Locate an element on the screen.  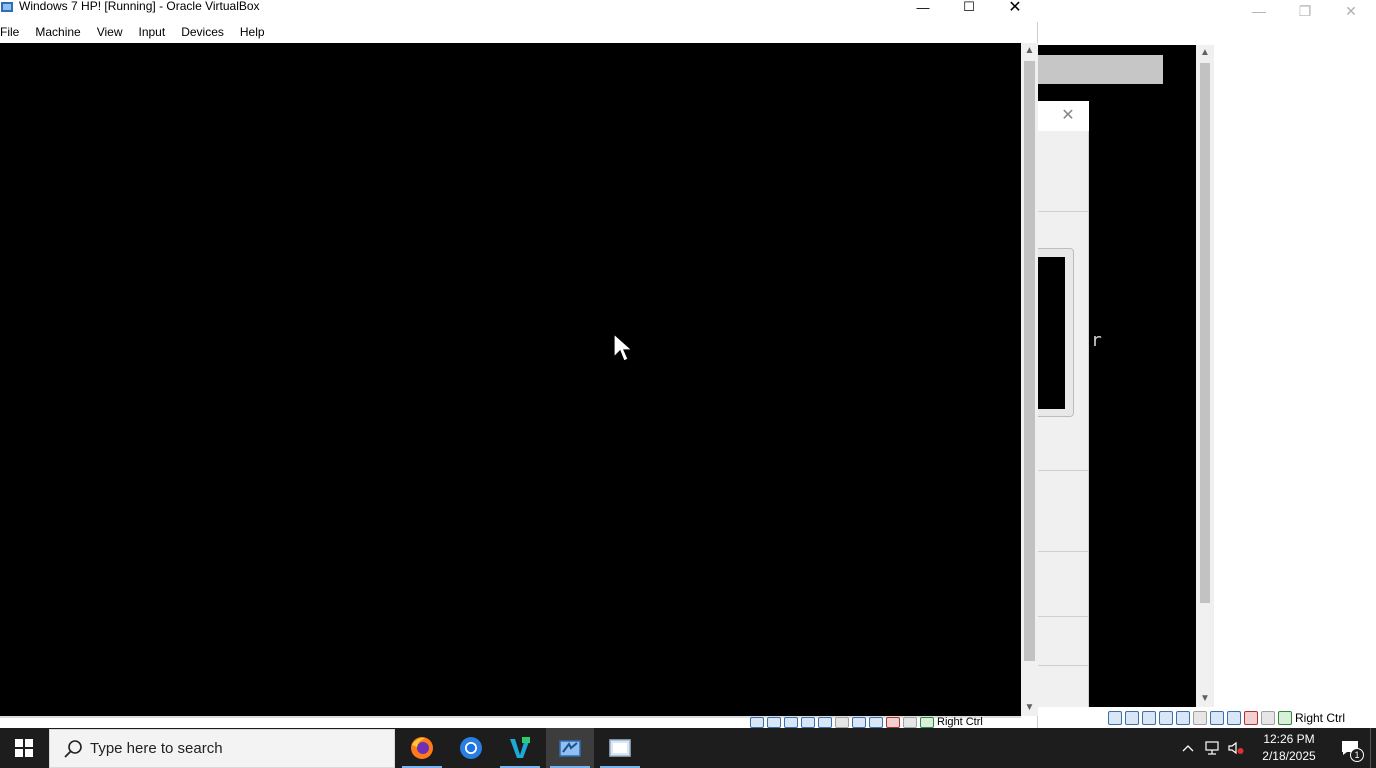
background-console is located at coordinates (1051, 333).